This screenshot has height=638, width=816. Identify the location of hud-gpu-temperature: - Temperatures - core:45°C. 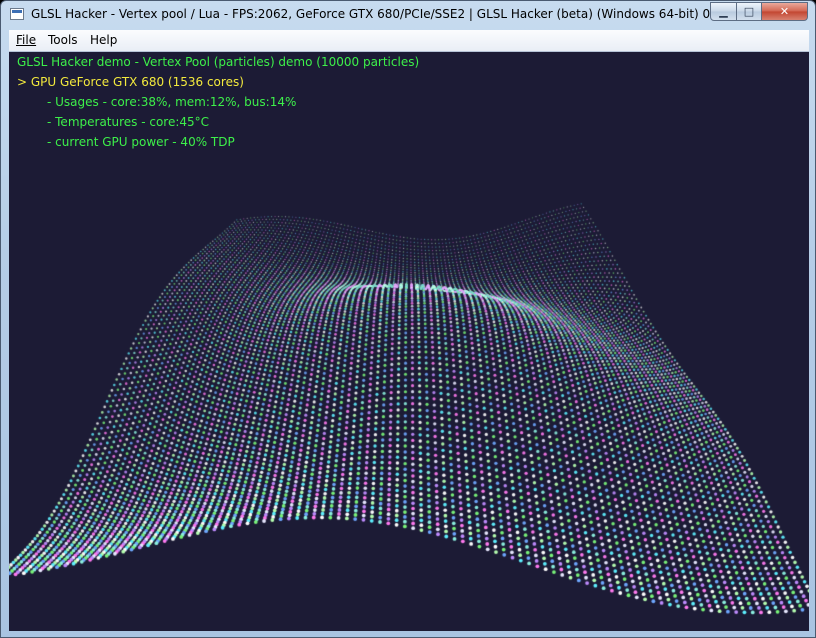
(128, 122).